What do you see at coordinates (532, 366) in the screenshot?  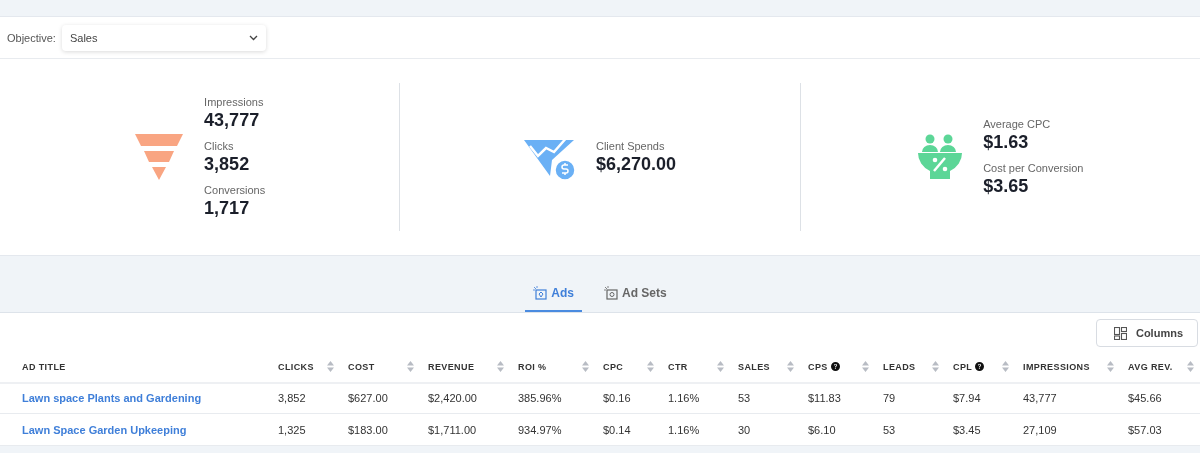 I see `column-header: ROI %` at bounding box center [532, 366].